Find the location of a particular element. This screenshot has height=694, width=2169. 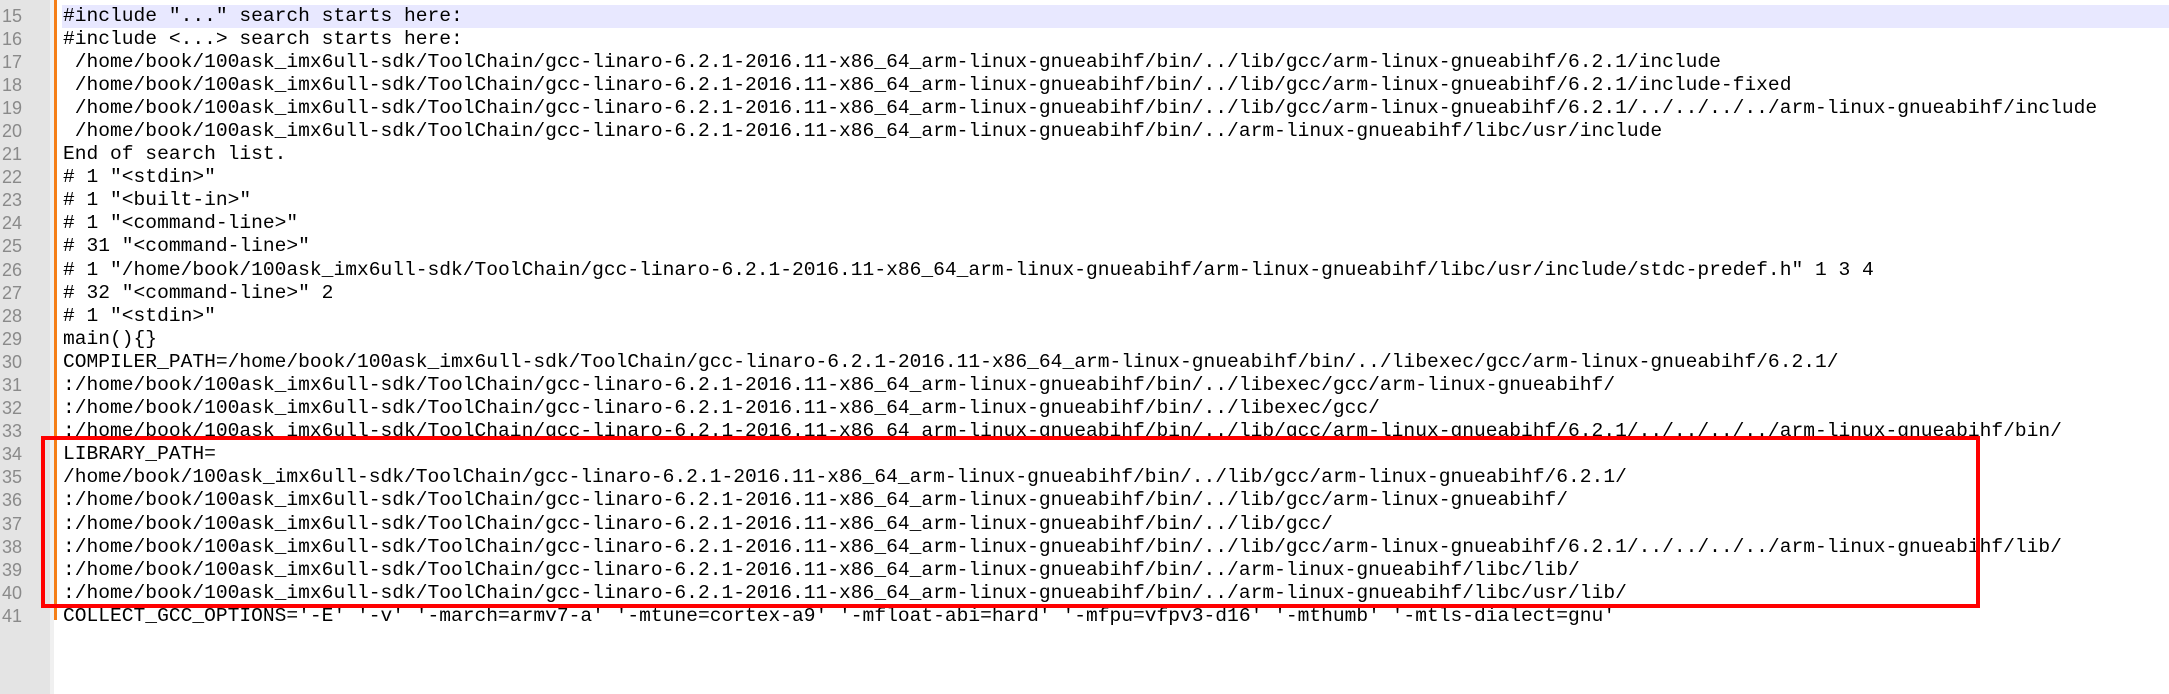

line-number: 19 is located at coordinates (11, 107).